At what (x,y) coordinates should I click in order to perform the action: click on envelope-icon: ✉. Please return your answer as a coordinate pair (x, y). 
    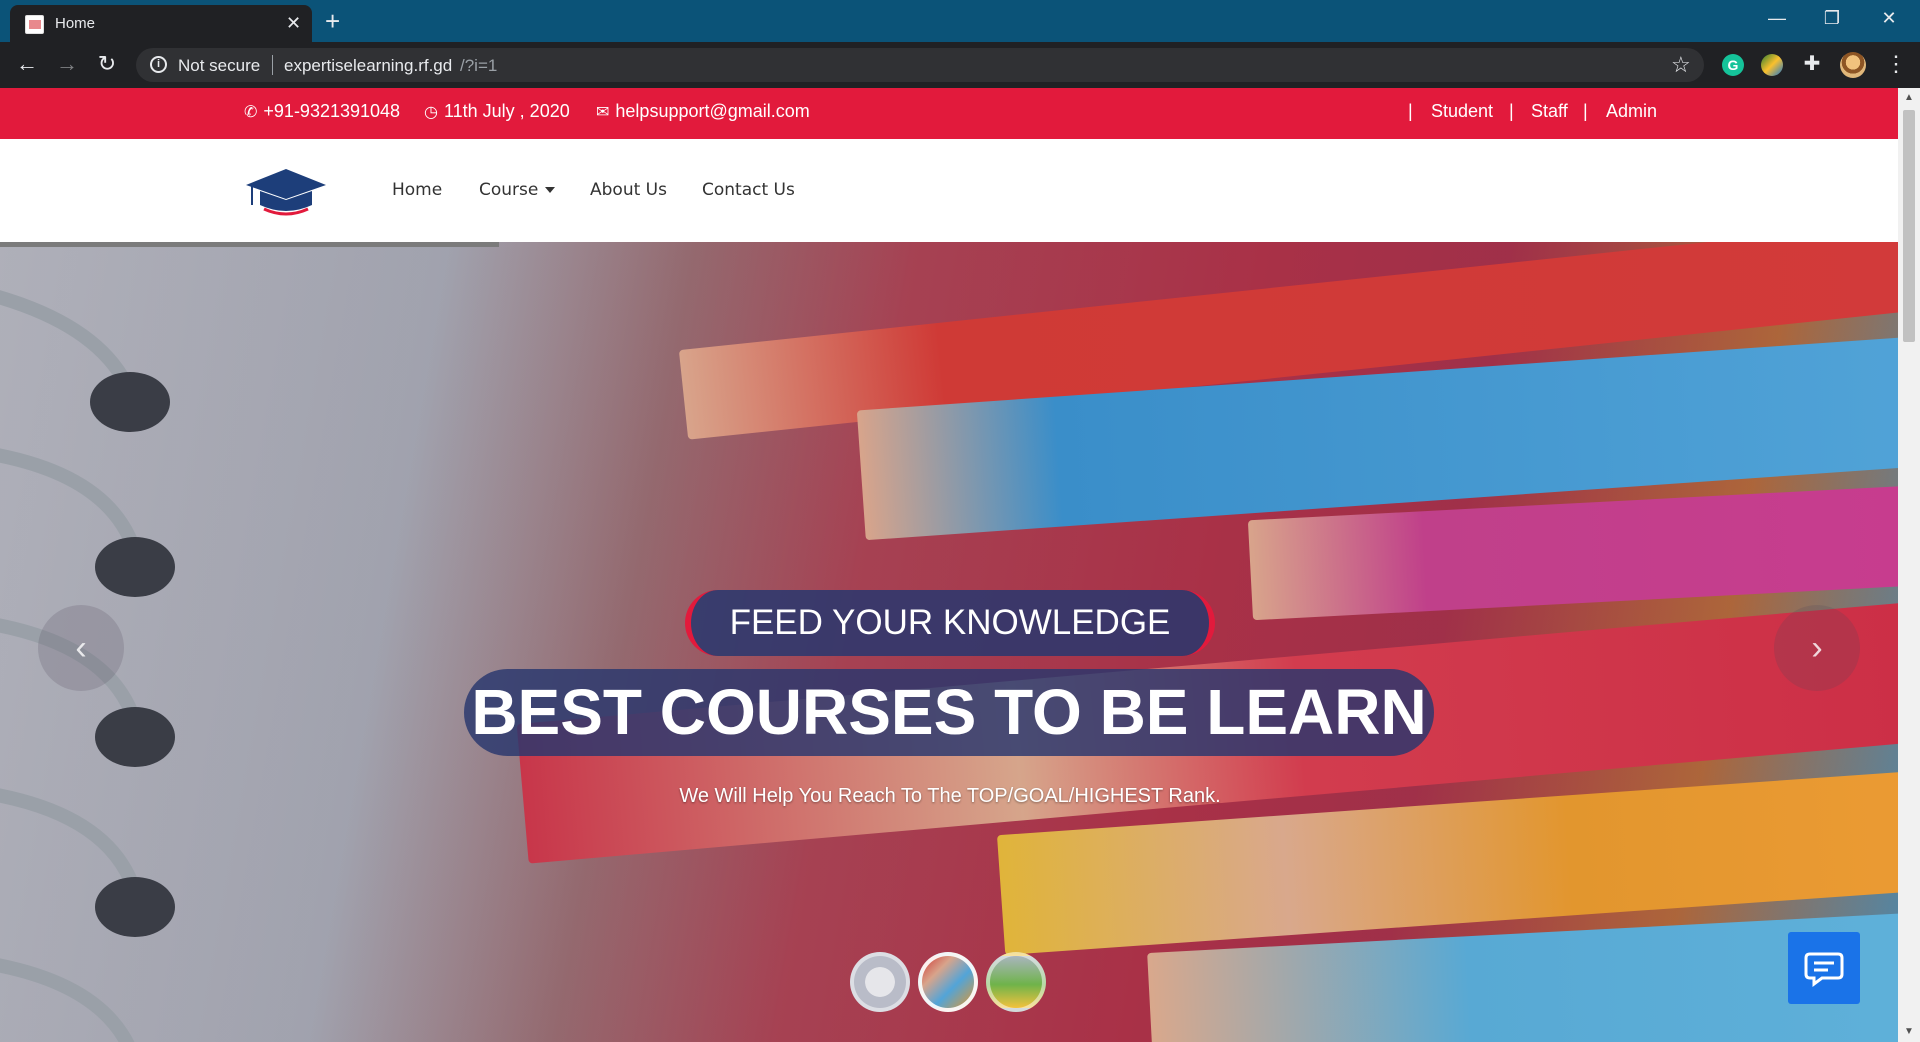
    Looking at the image, I should click on (603, 112).